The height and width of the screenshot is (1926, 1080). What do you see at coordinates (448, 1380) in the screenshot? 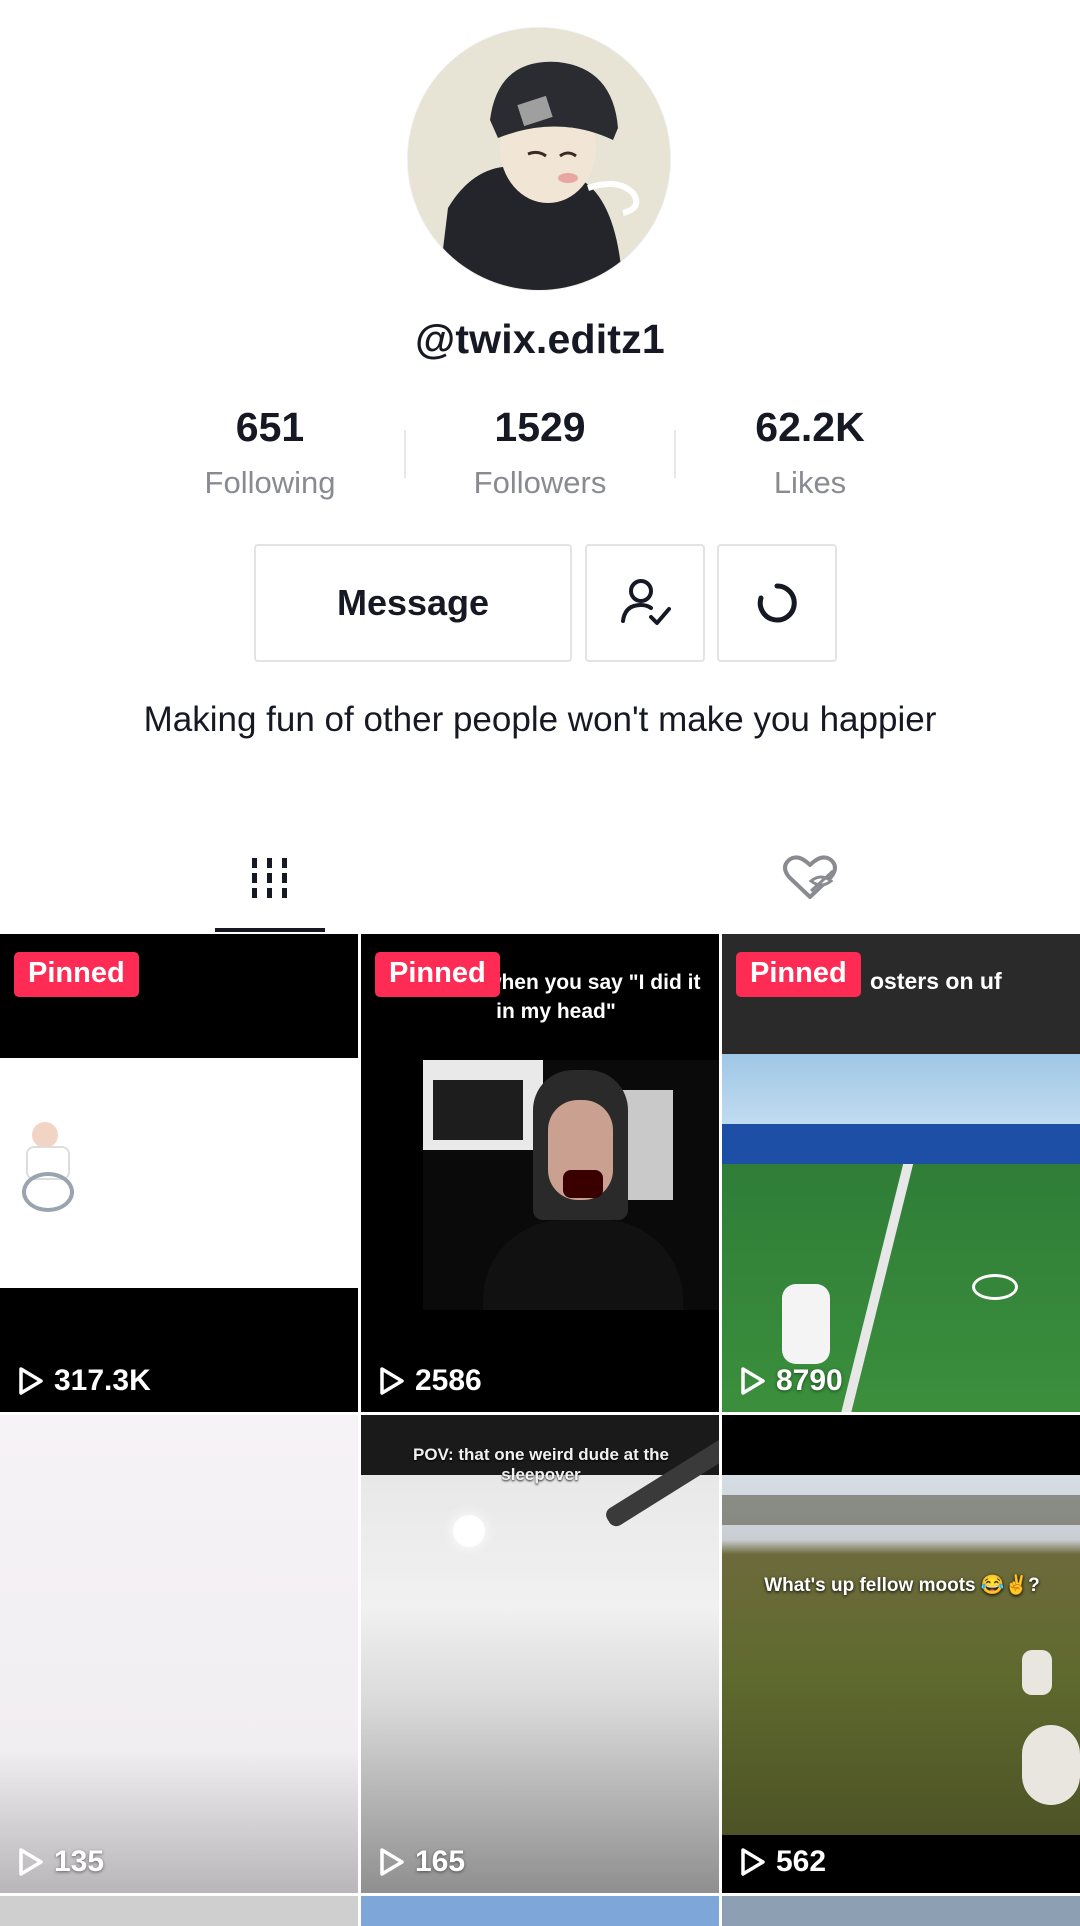
I see `view-count-value: 2586` at bounding box center [448, 1380].